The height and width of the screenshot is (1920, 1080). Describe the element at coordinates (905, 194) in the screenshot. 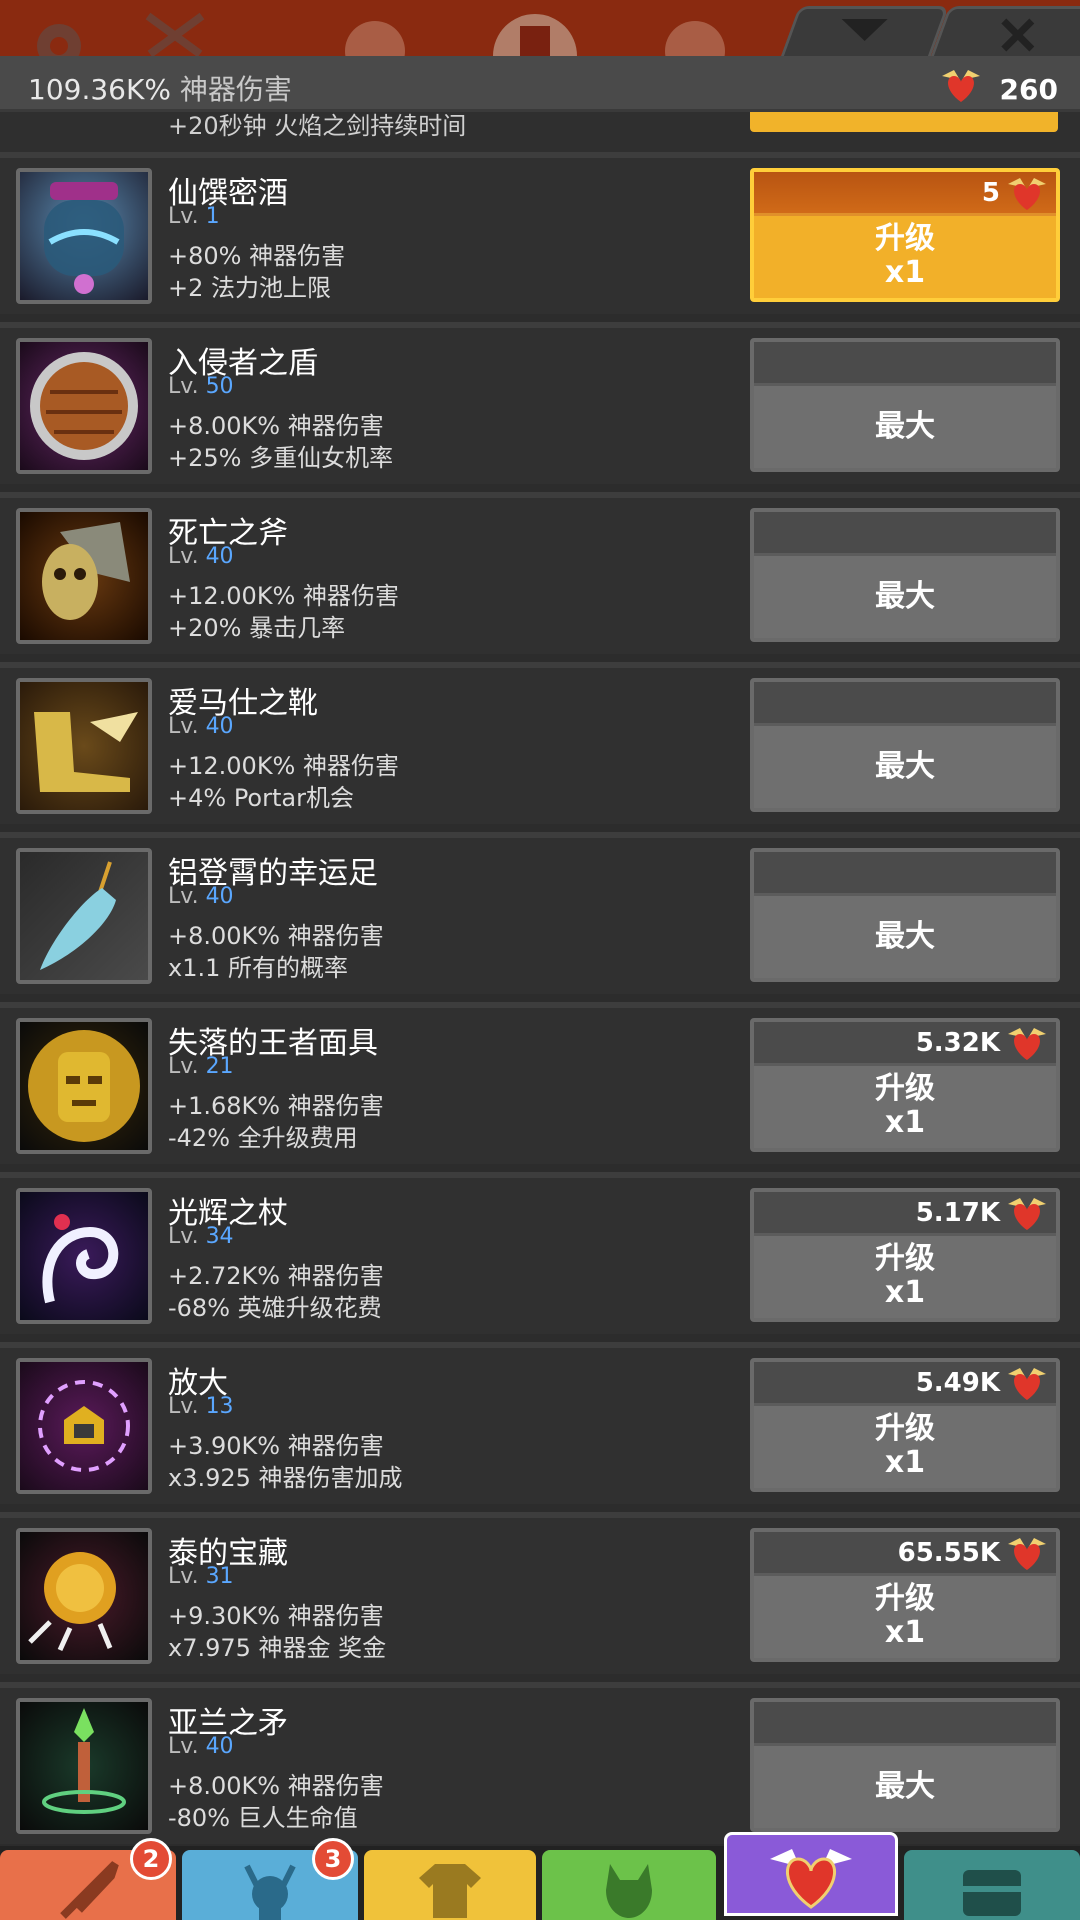

I see `upgrade-cost: 5` at that location.